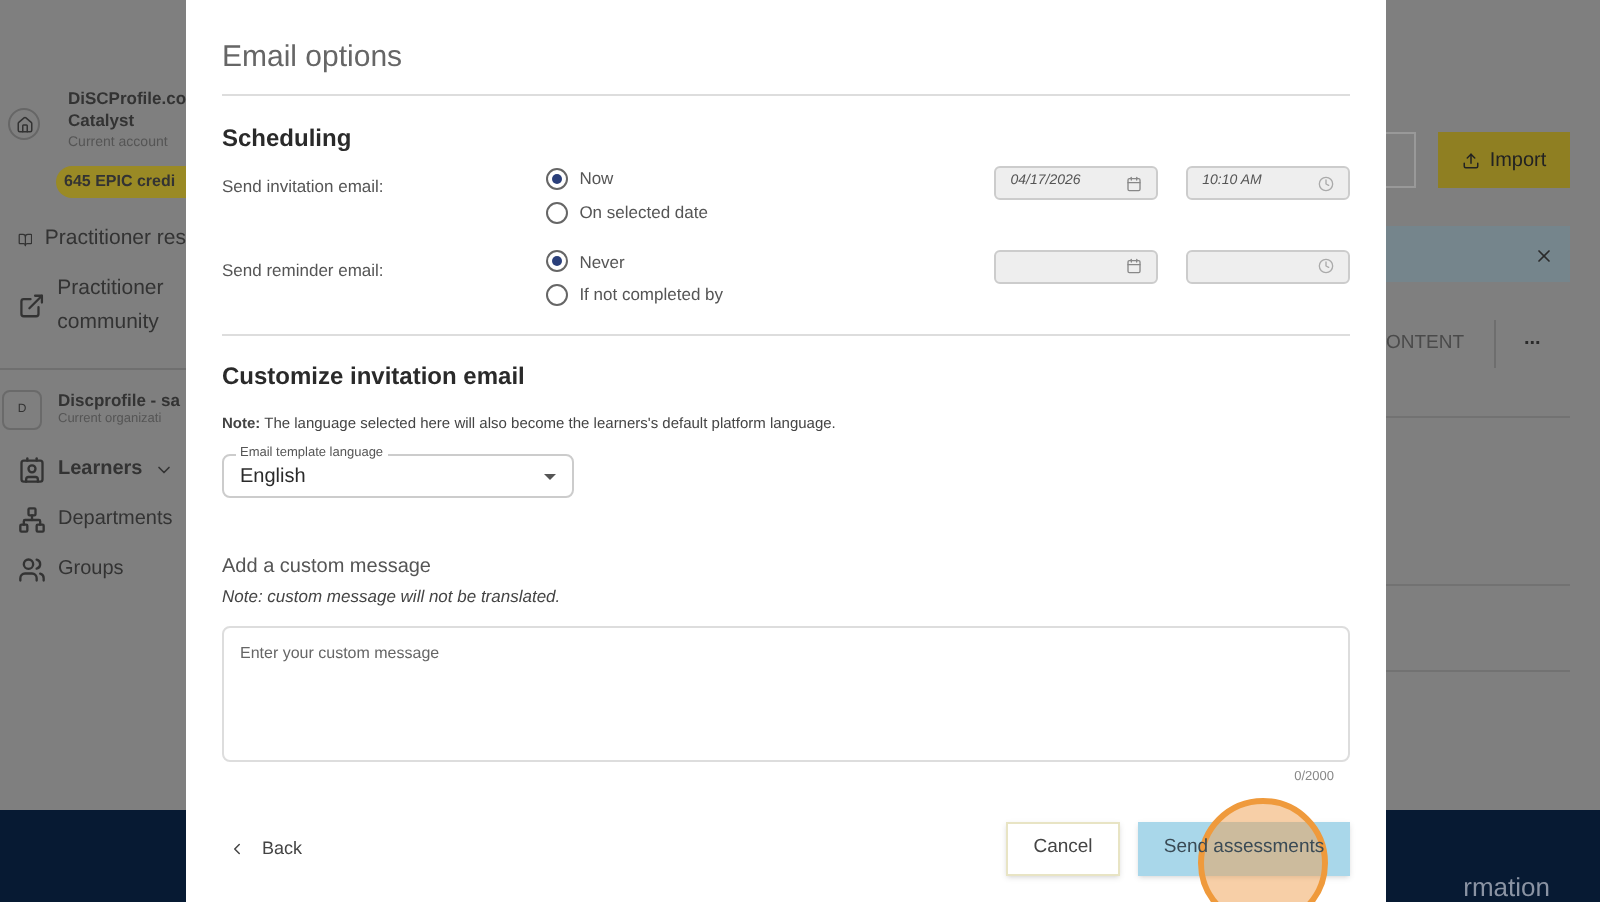 The width and height of the screenshot is (1600, 902). I want to click on radio-option: On selected date, so click(770, 212).